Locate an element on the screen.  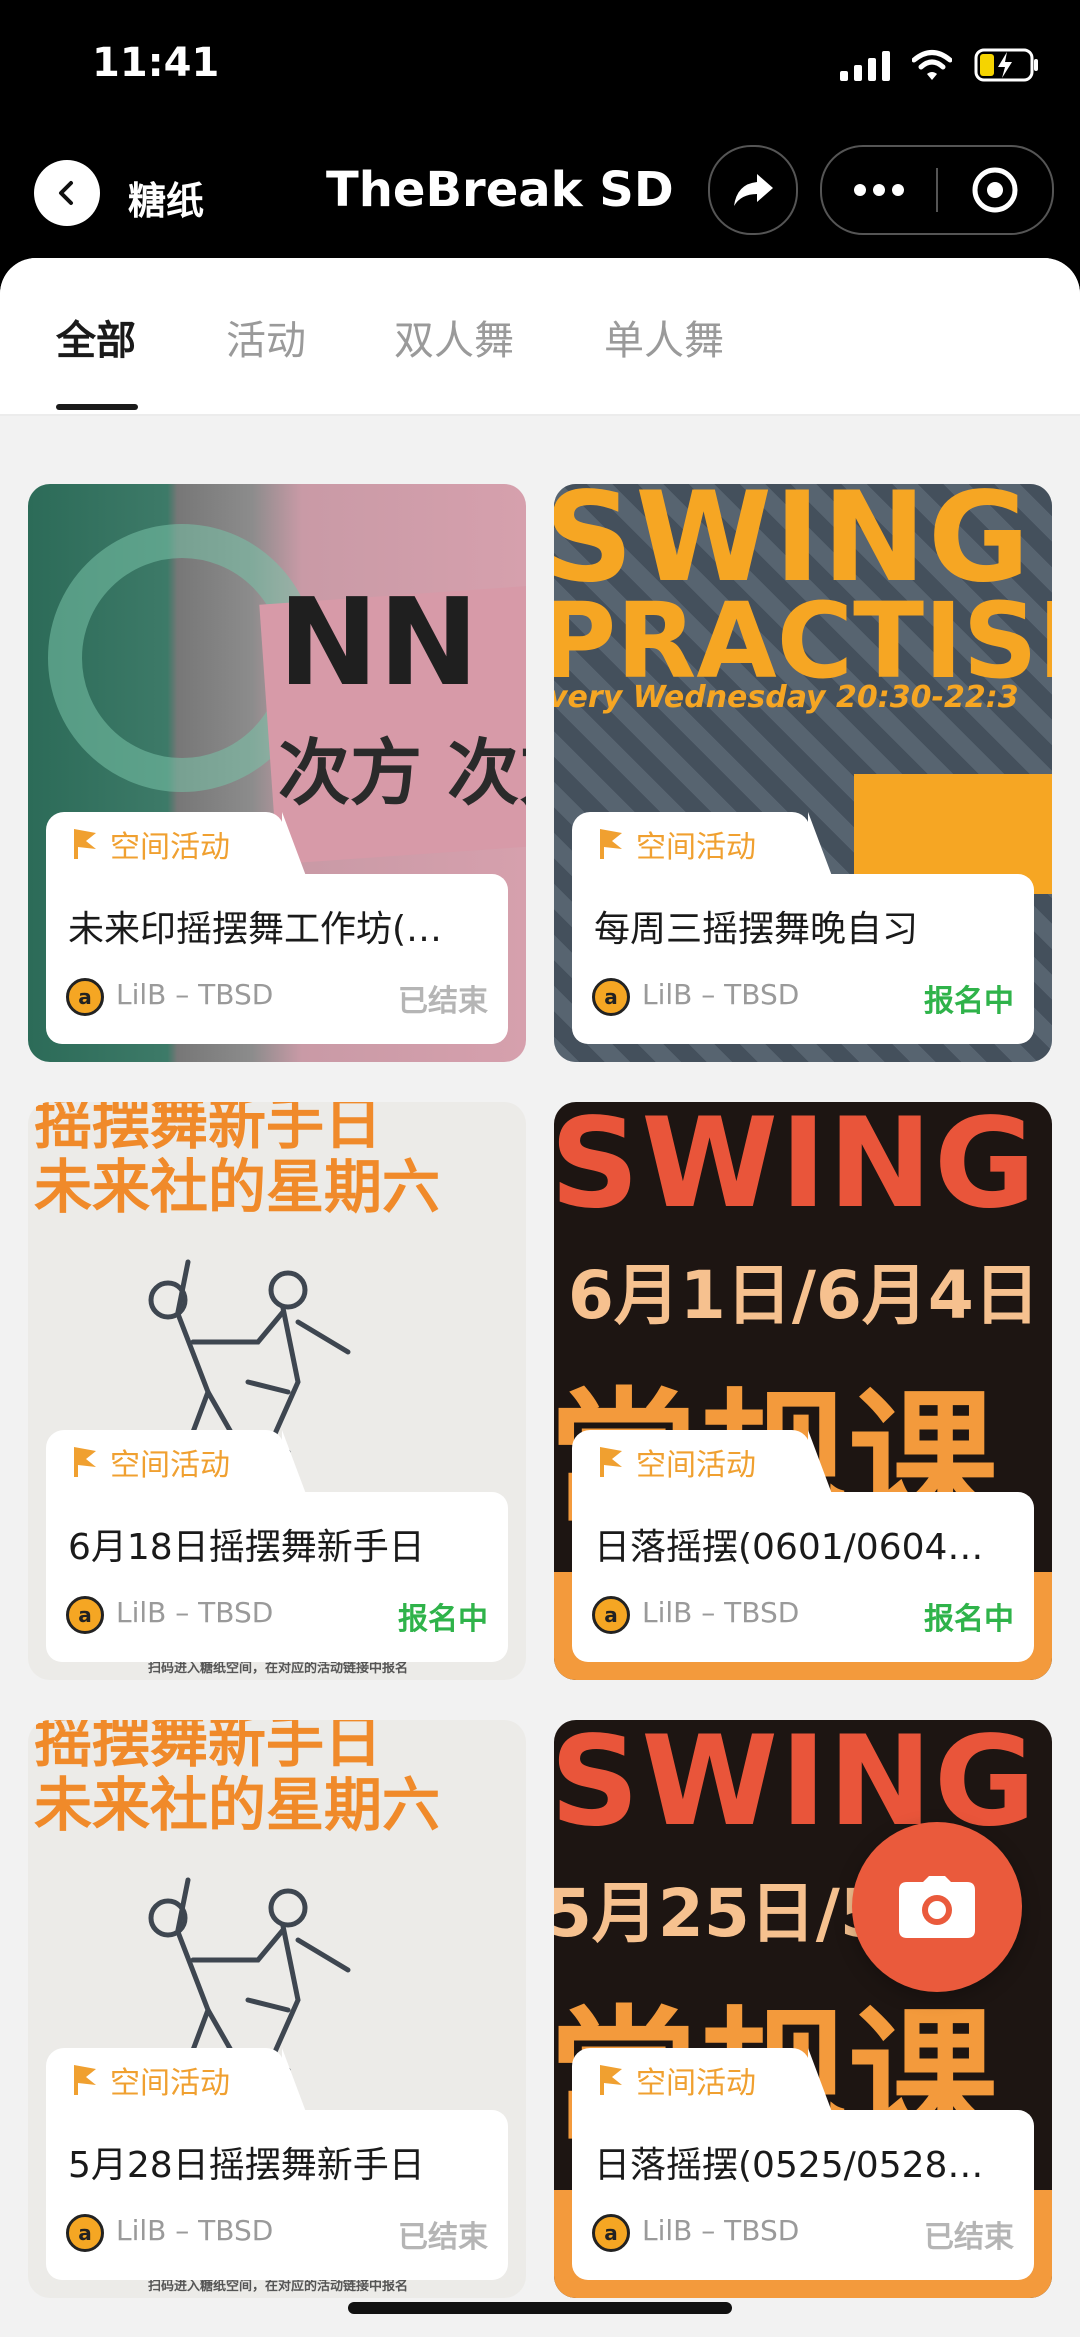
status-icons is located at coordinates (940, 65).